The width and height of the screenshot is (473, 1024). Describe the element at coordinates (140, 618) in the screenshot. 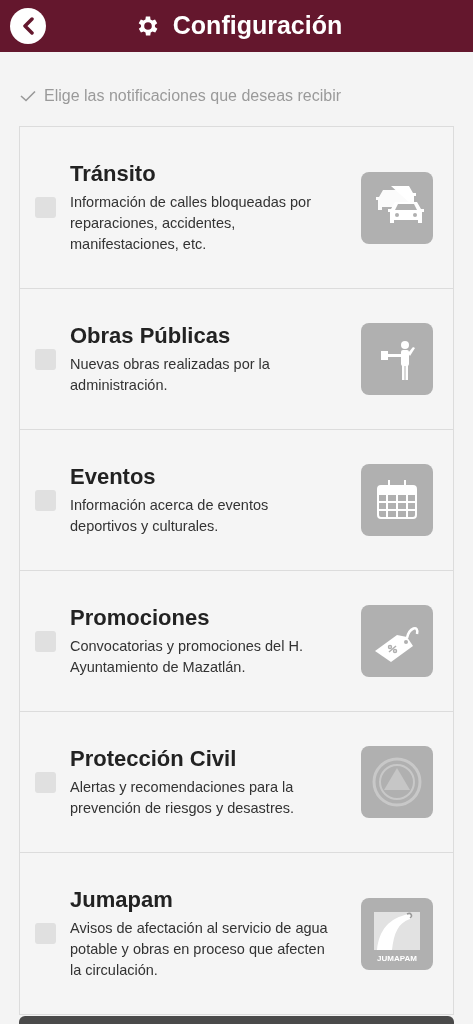

I see `item-title: Promociones` at that location.